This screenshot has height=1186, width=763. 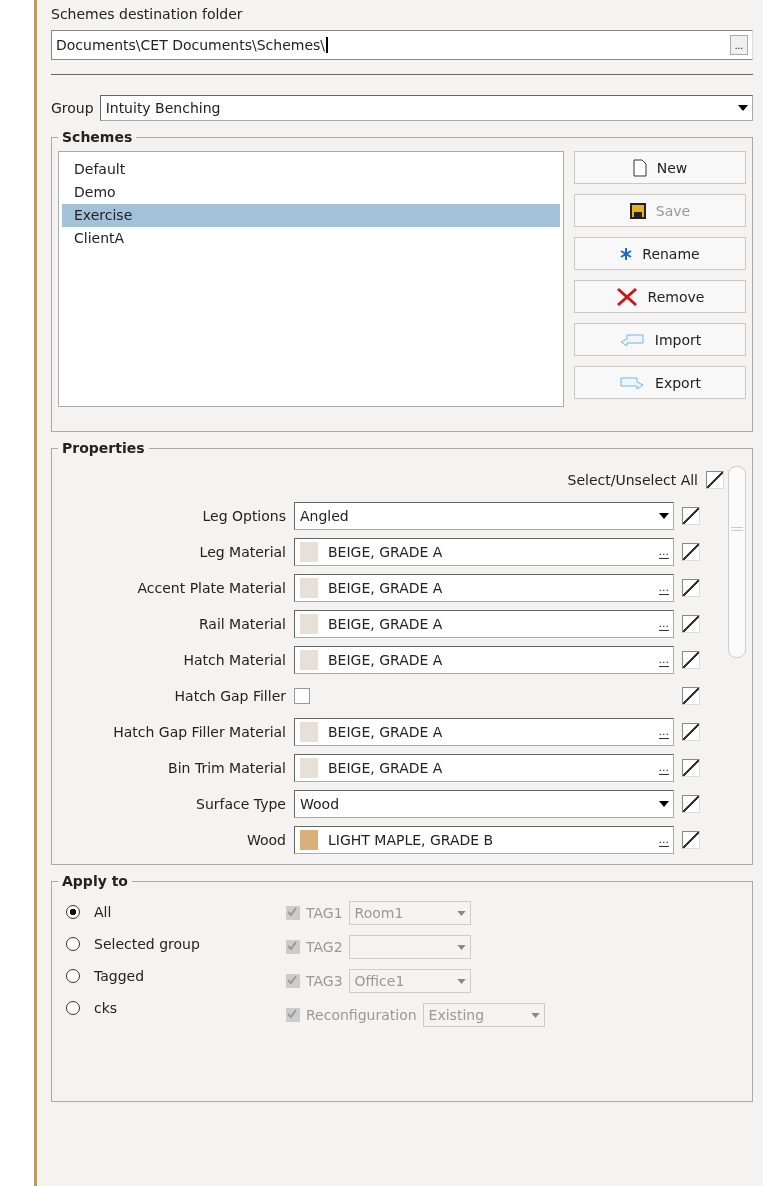 I want to click on property-checkbox, so click(x=302, y=696).